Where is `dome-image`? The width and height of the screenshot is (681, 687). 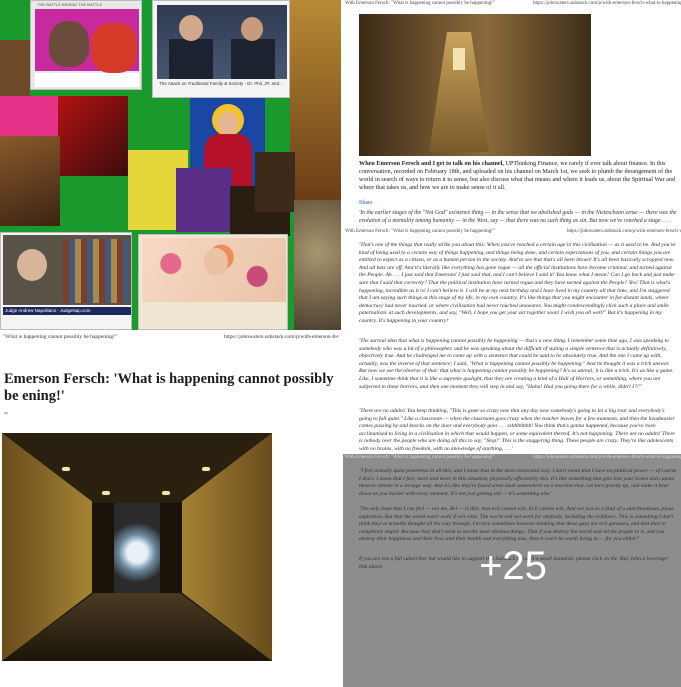 dome-image is located at coordinates (315, 100).